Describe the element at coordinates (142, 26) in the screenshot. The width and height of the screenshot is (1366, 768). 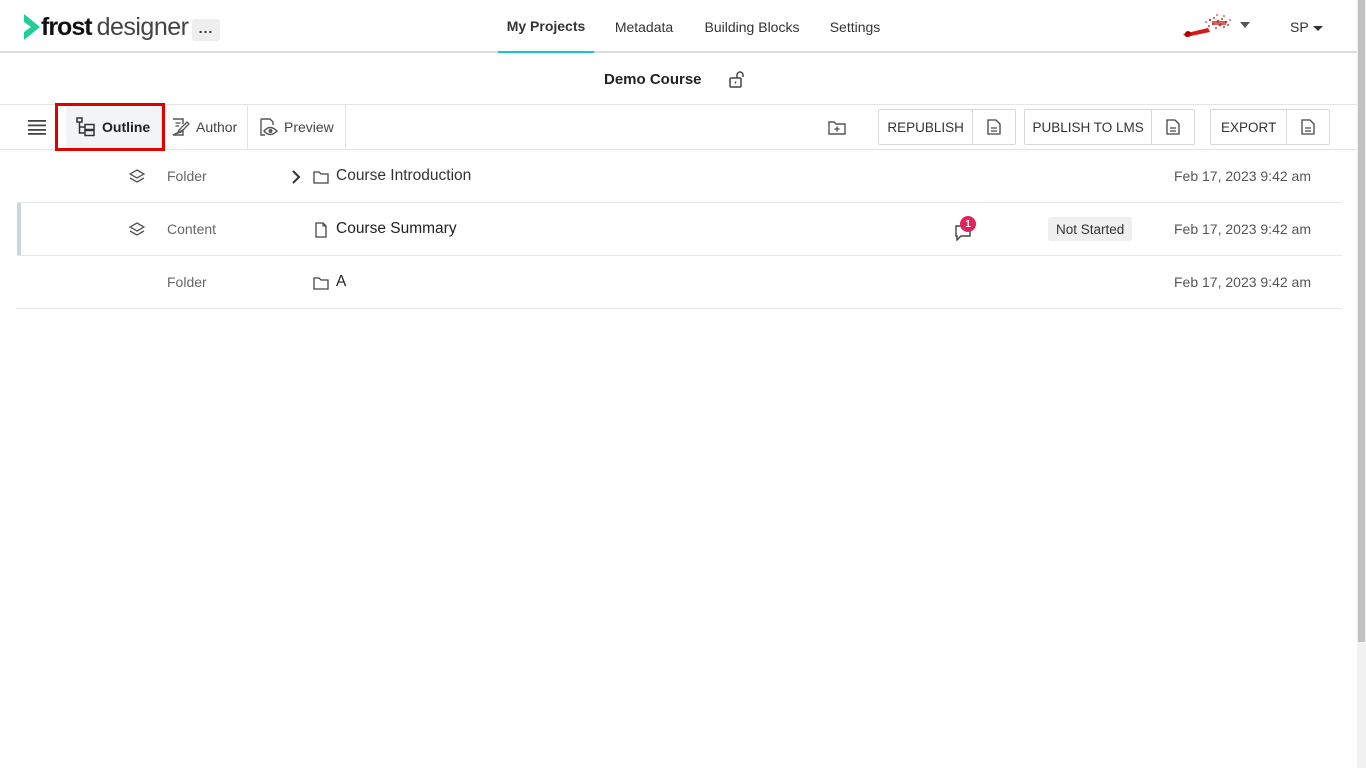
I see `logo-text-designer: designer` at that location.